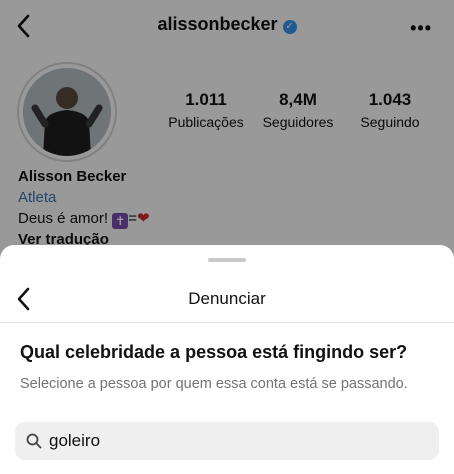 The image size is (454, 474). Describe the element at coordinates (227, 322) in the screenshot. I see `divider` at that location.